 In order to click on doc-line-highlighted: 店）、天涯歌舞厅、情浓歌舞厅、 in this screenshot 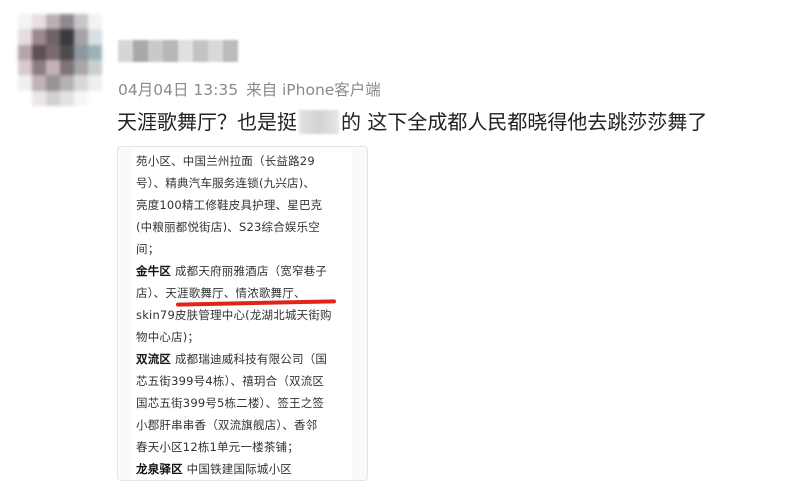, I will do `click(221, 293)`.